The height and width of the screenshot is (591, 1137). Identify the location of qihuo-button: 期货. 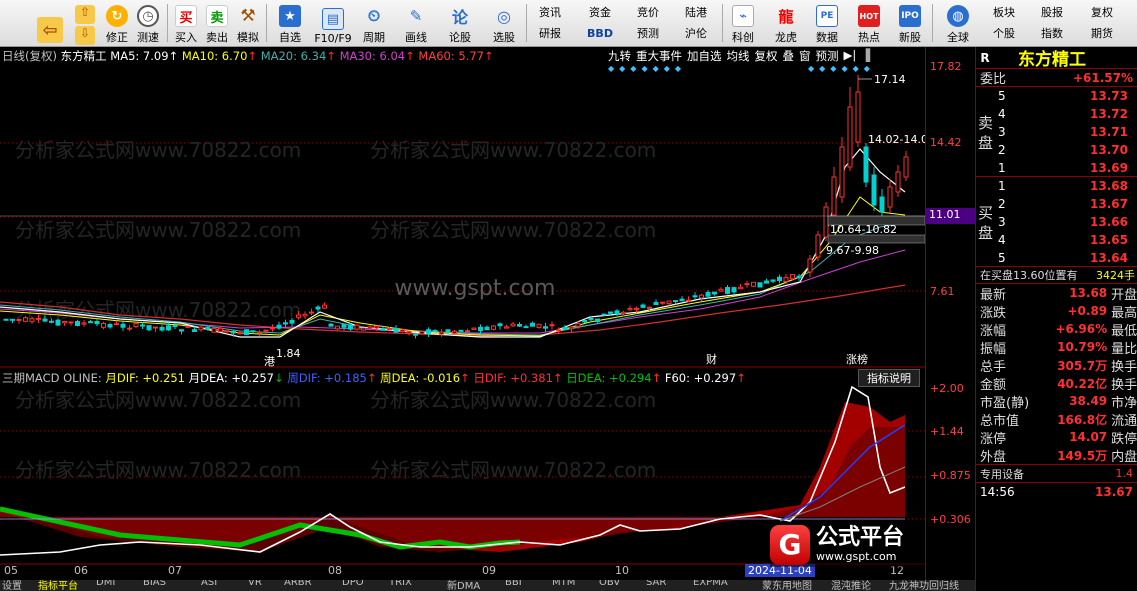
(1102, 33).